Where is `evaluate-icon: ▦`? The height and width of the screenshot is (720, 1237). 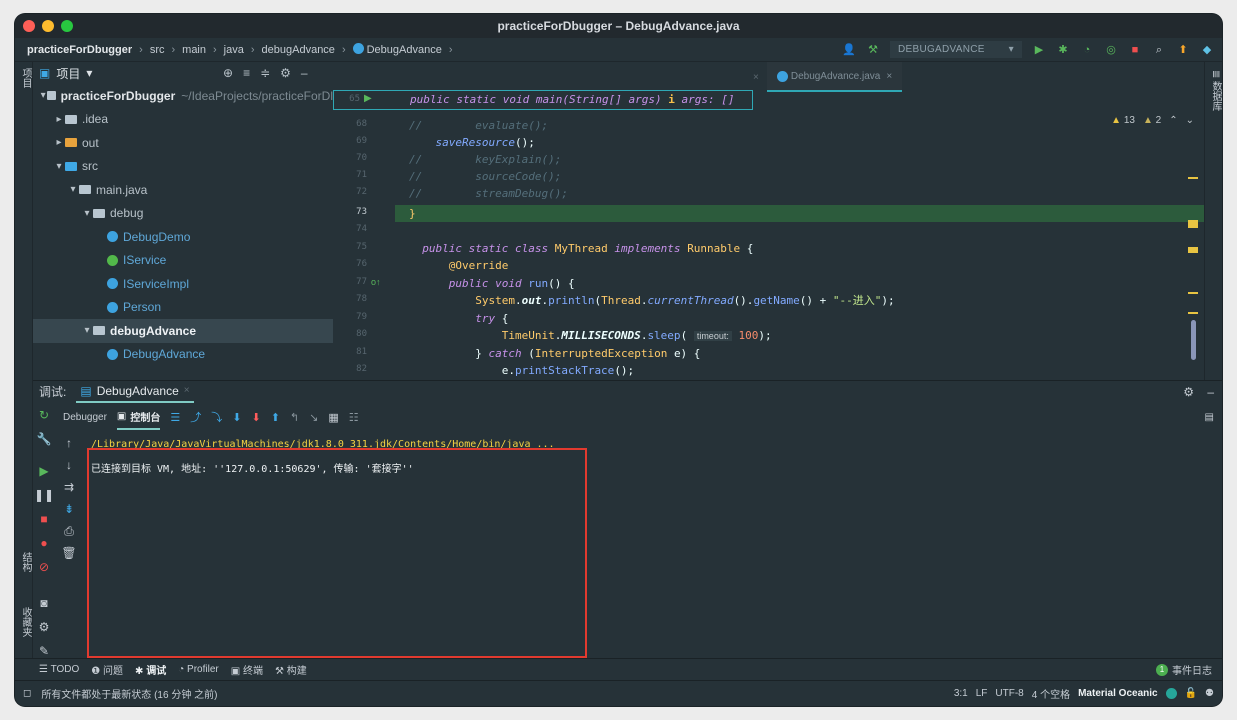
evaluate-icon: ▦ is located at coordinates (333, 417).